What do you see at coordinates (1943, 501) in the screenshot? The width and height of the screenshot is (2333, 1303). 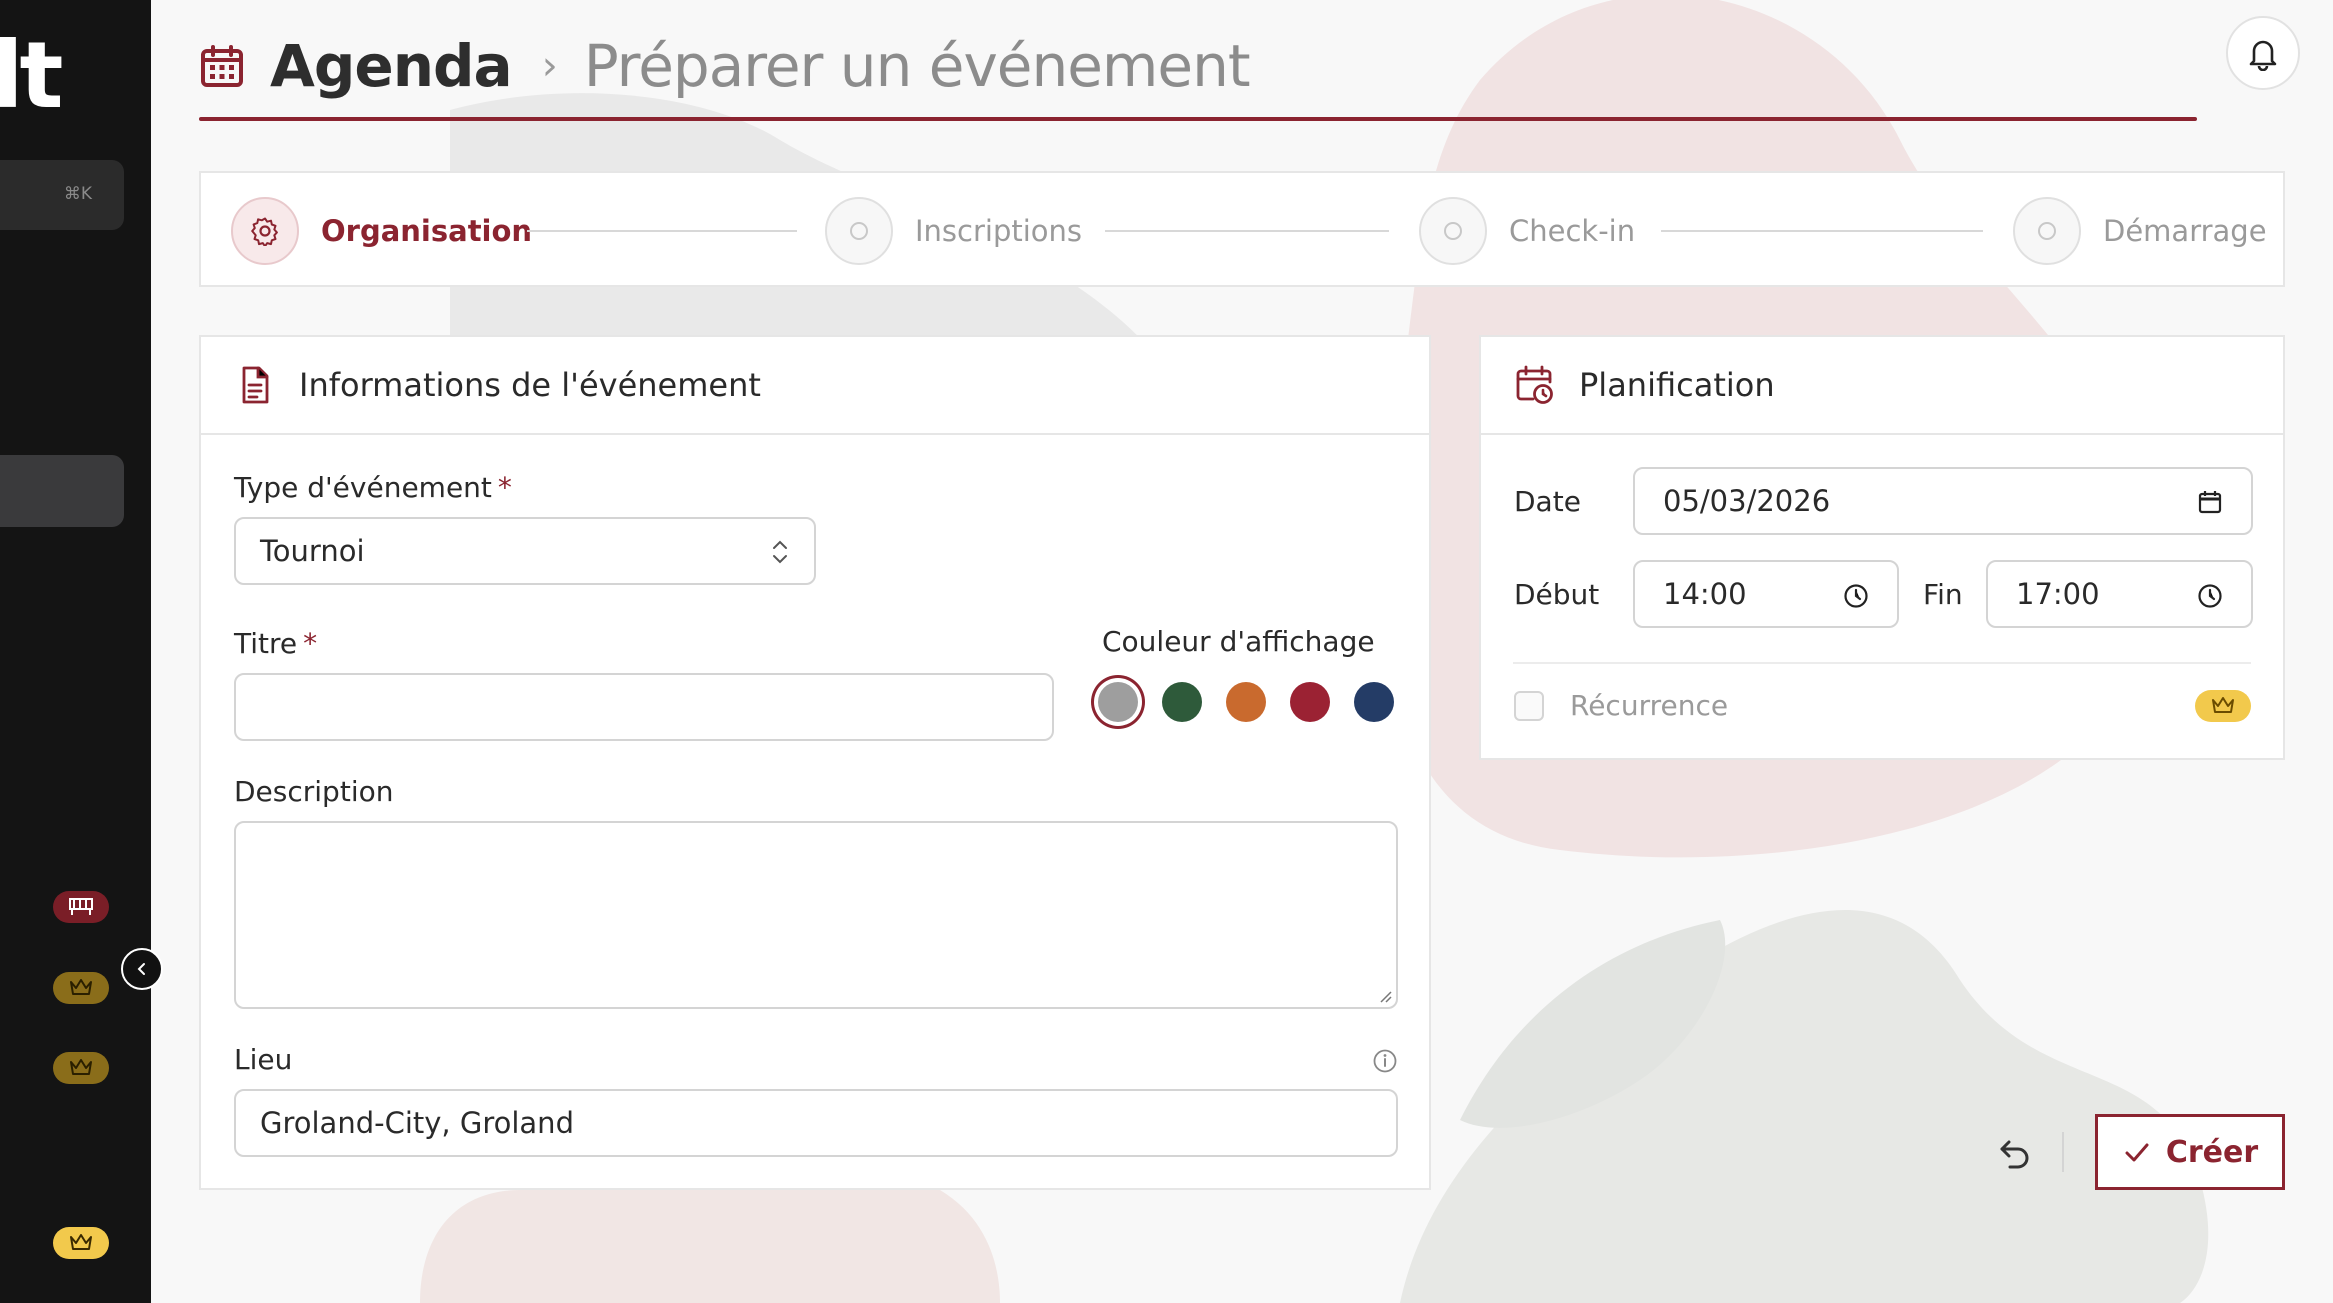 I see `date-input: 05/03/2026` at bounding box center [1943, 501].